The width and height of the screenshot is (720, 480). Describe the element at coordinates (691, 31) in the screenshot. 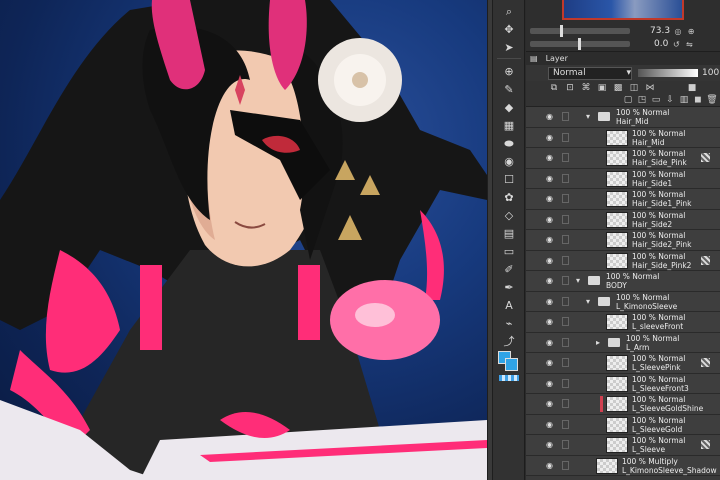

I see `zoom-in-icon: ⊕` at that location.